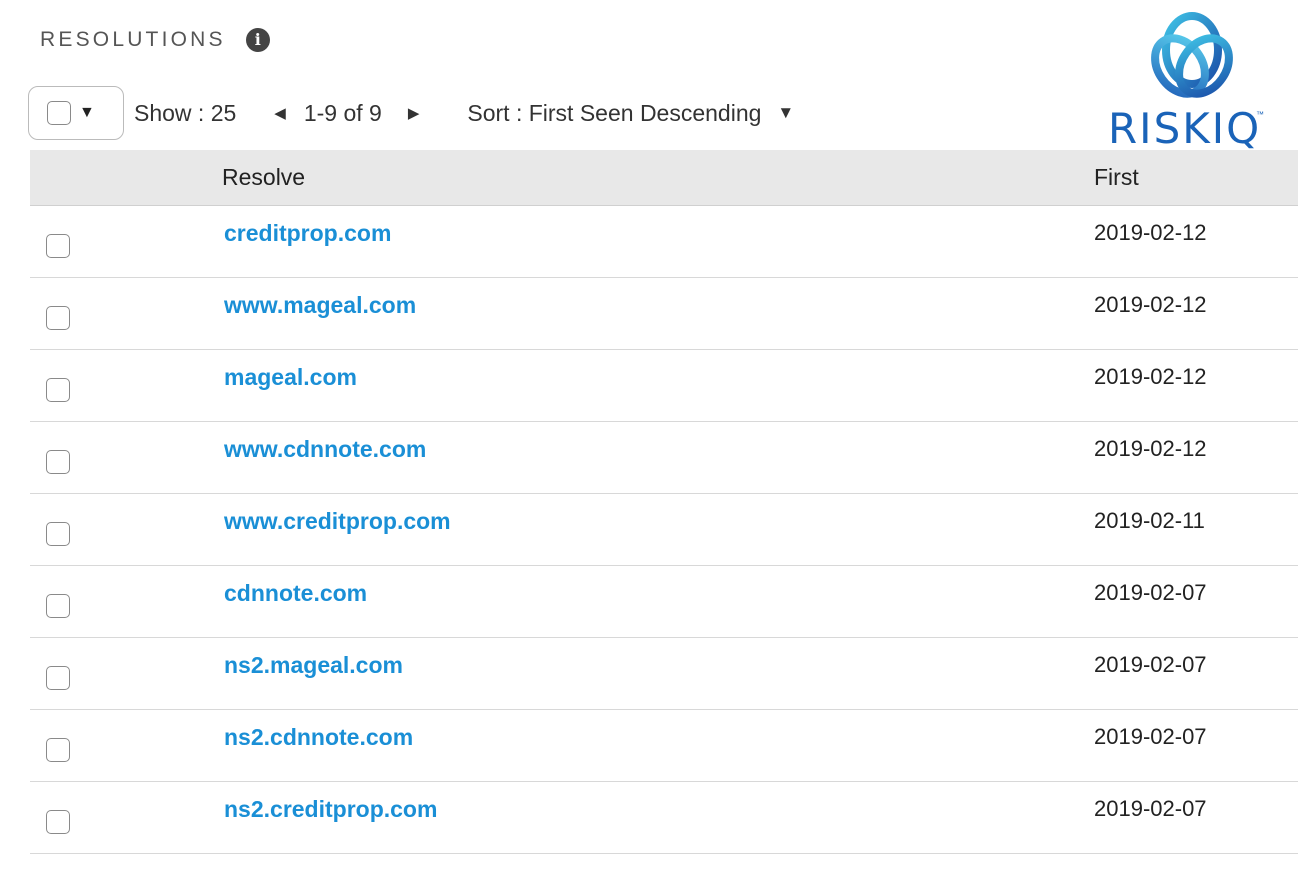  I want to click on chevron-down-icon: ▼, so click(87, 113).